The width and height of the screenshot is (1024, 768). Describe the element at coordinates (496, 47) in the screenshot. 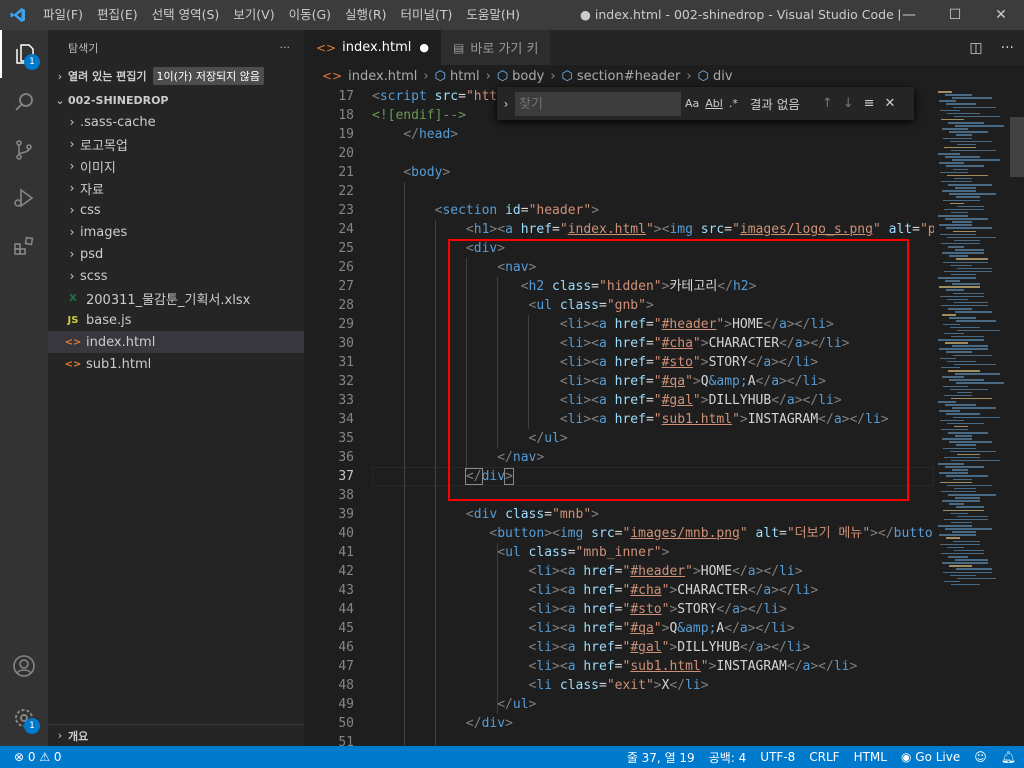

I see `tab-keyboard-shortcuts: ▤ 바로 가기 키` at that location.